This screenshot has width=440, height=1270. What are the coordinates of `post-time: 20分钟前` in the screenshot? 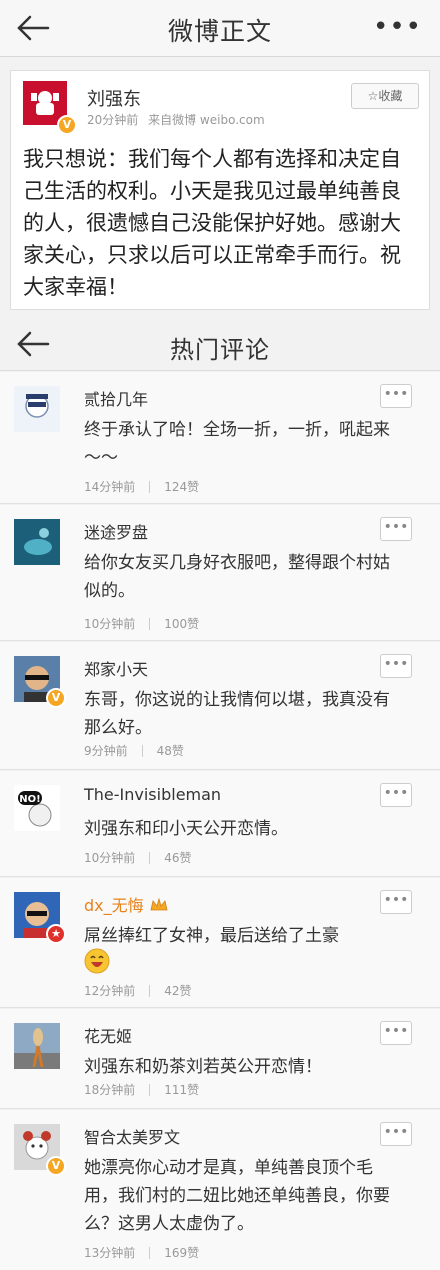 It's located at (113, 120).